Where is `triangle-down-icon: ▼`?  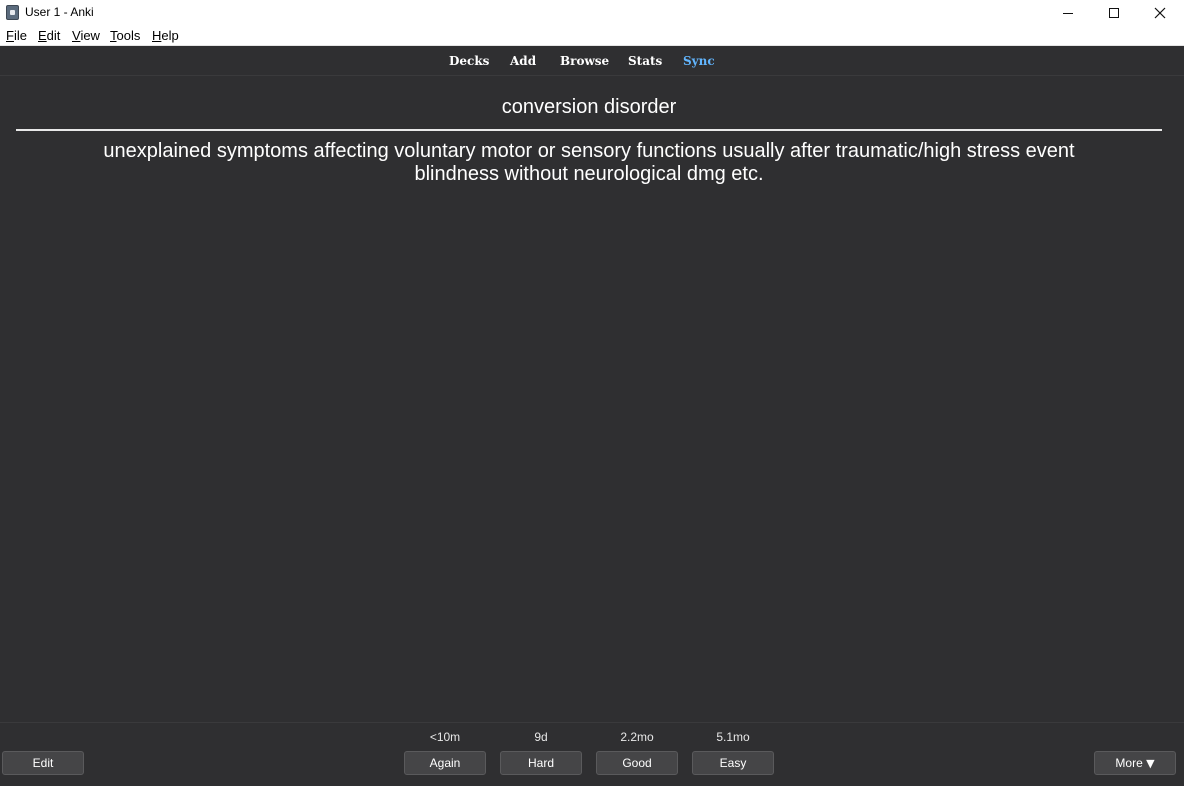 triangle-down-icon: ▼ is located at coordinates (1150, 763).